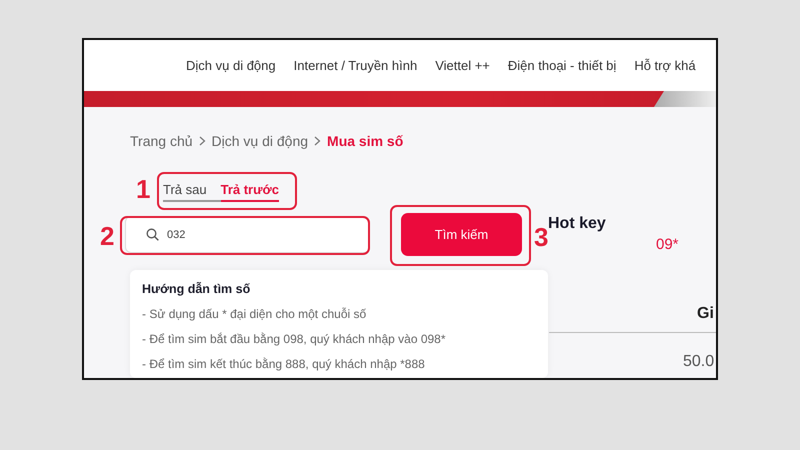  Describe the element at coordinates (255, 314) in the screenshot. I see `hint-text: - Sử dụng dấu * đại diện cho một chuỗi số` at that location.